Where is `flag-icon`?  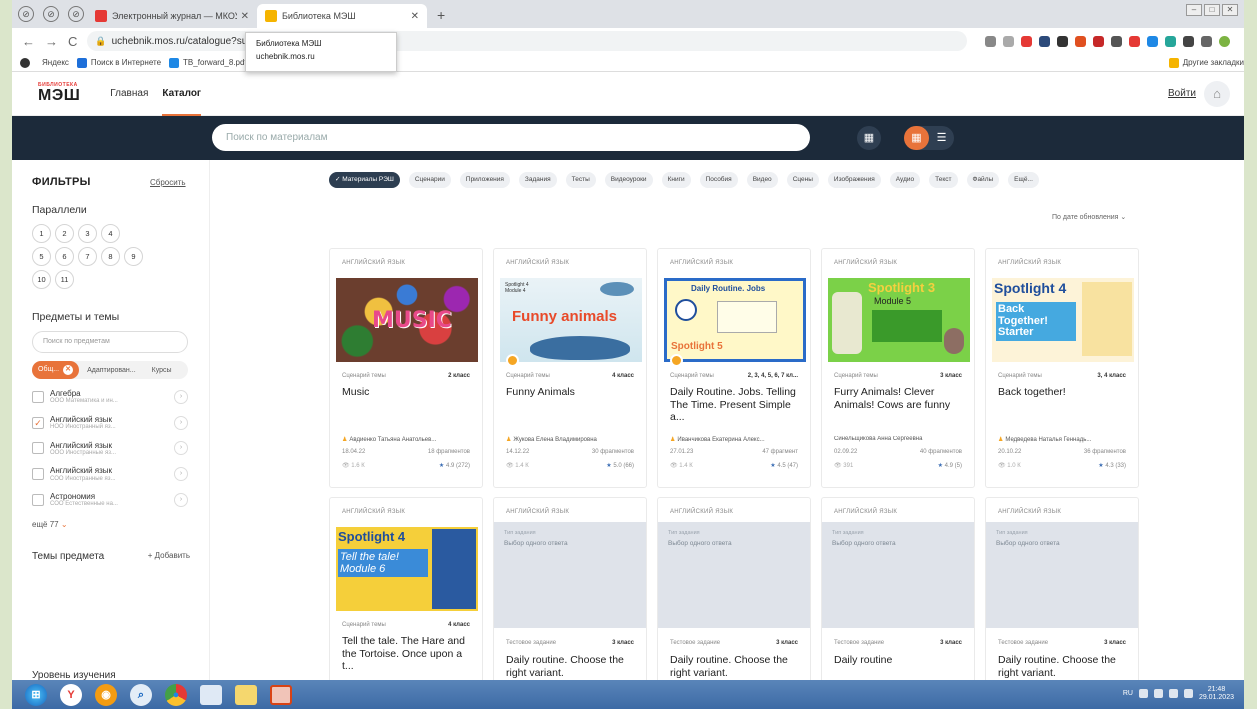 flag-icon is located at coordinates (1173, 694).